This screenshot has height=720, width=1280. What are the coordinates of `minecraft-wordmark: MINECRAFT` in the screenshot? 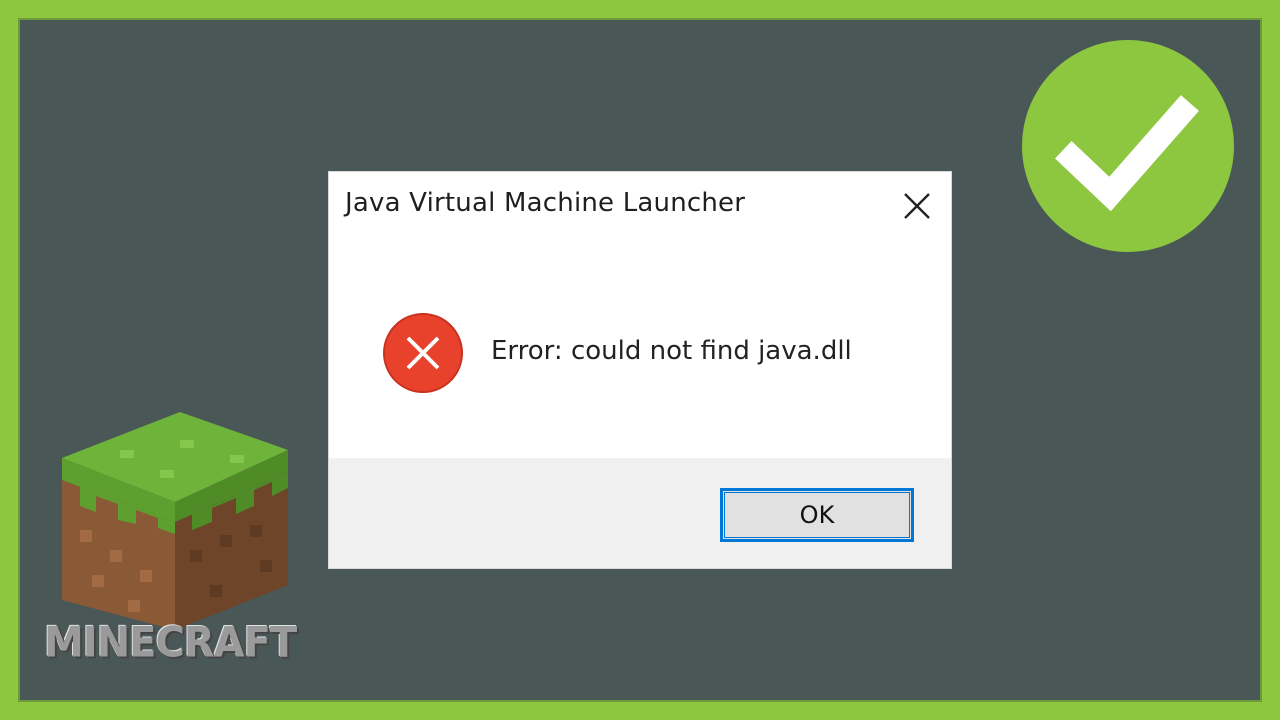 It's located at (170, 643).